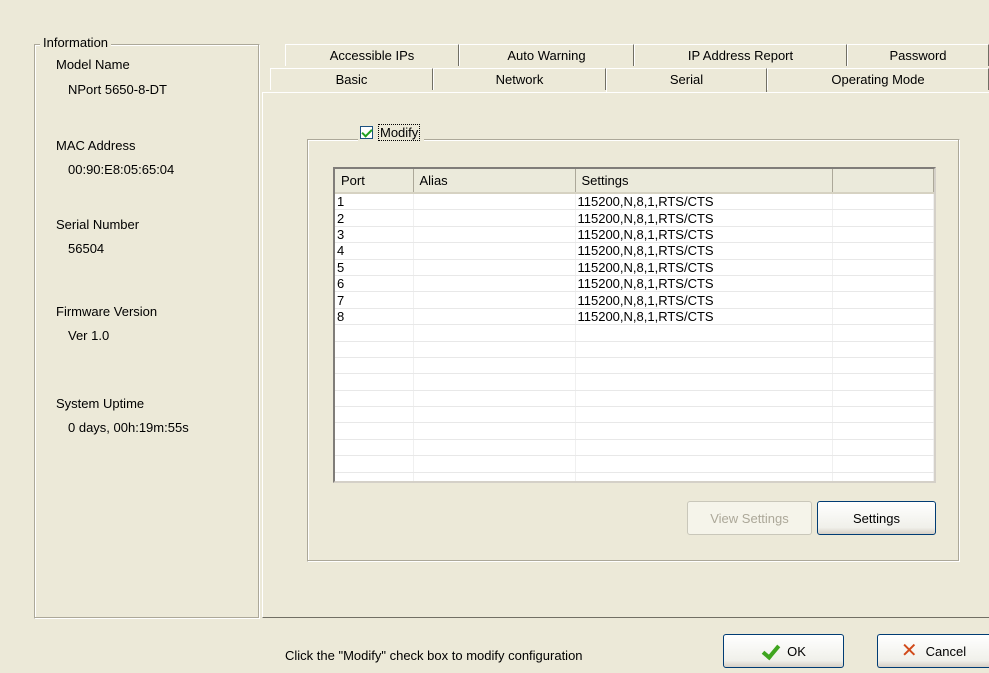 The image size is (989, 673). I want to click on model-name-value: NPort 5650-8-DT, so click(117, 89).